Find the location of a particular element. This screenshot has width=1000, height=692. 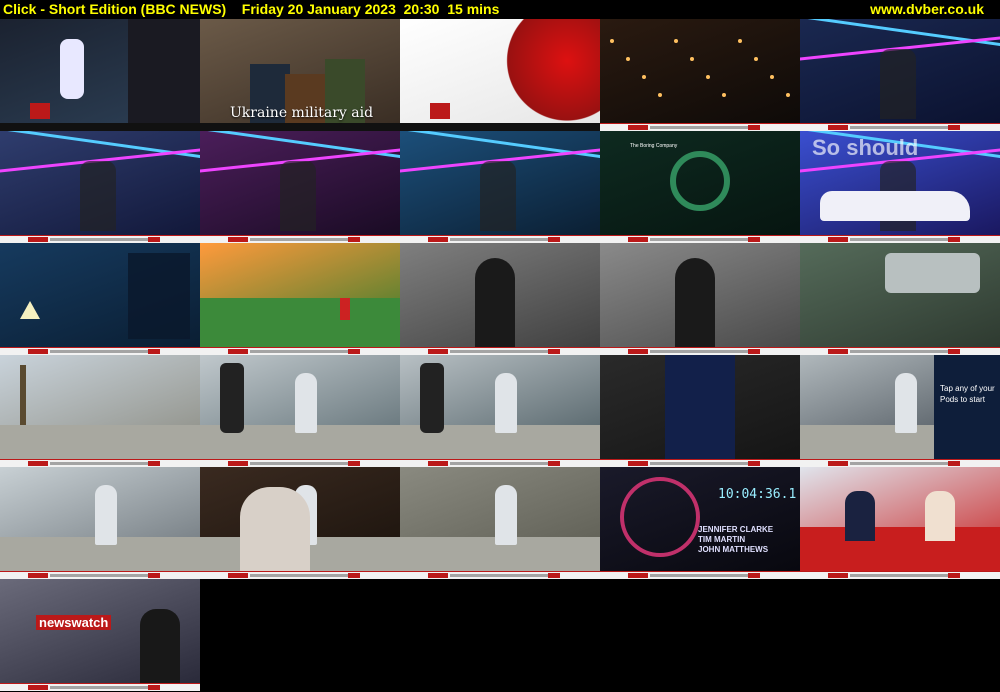

credit-names: JENNIFER CLARKE TIM MARTIN JOHN MATTHEWS is located at coordinates (735, 540).